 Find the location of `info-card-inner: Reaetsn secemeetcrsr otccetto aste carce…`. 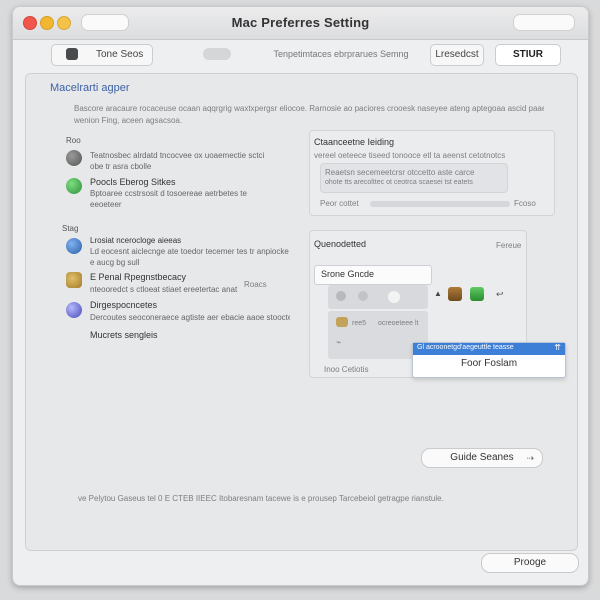

info-card-inner: Reaetsn secemeetcrsr otccetto aste carce… is located at coordinates (414, 178).